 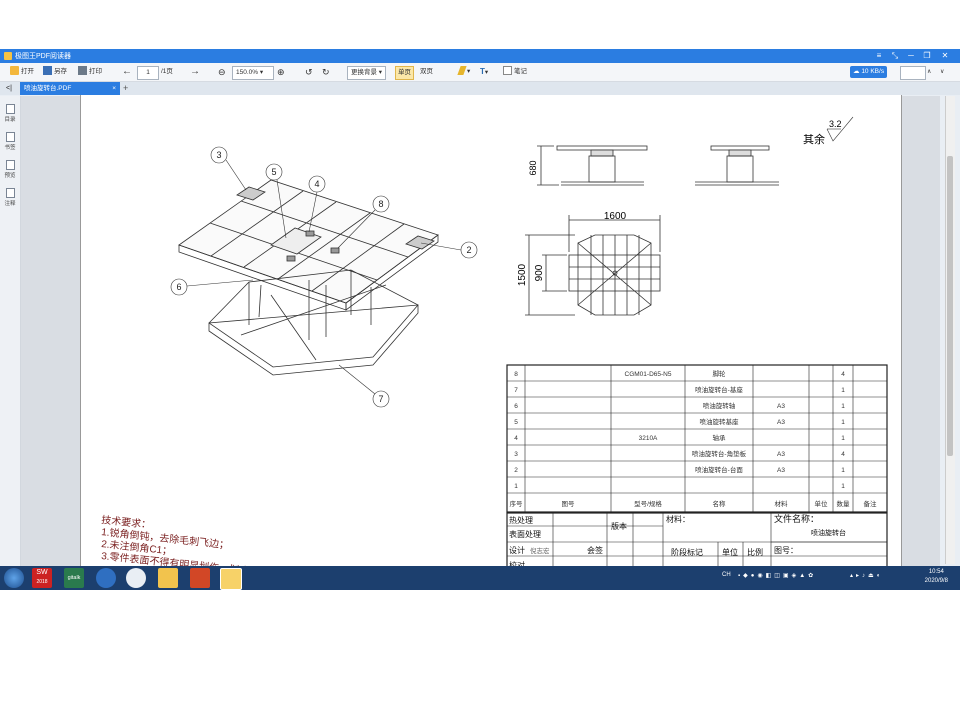 What do you see at coordinates (125, 88) in the screenshot?
I see `add-tab-button: +` at bounding box center [125, 88].